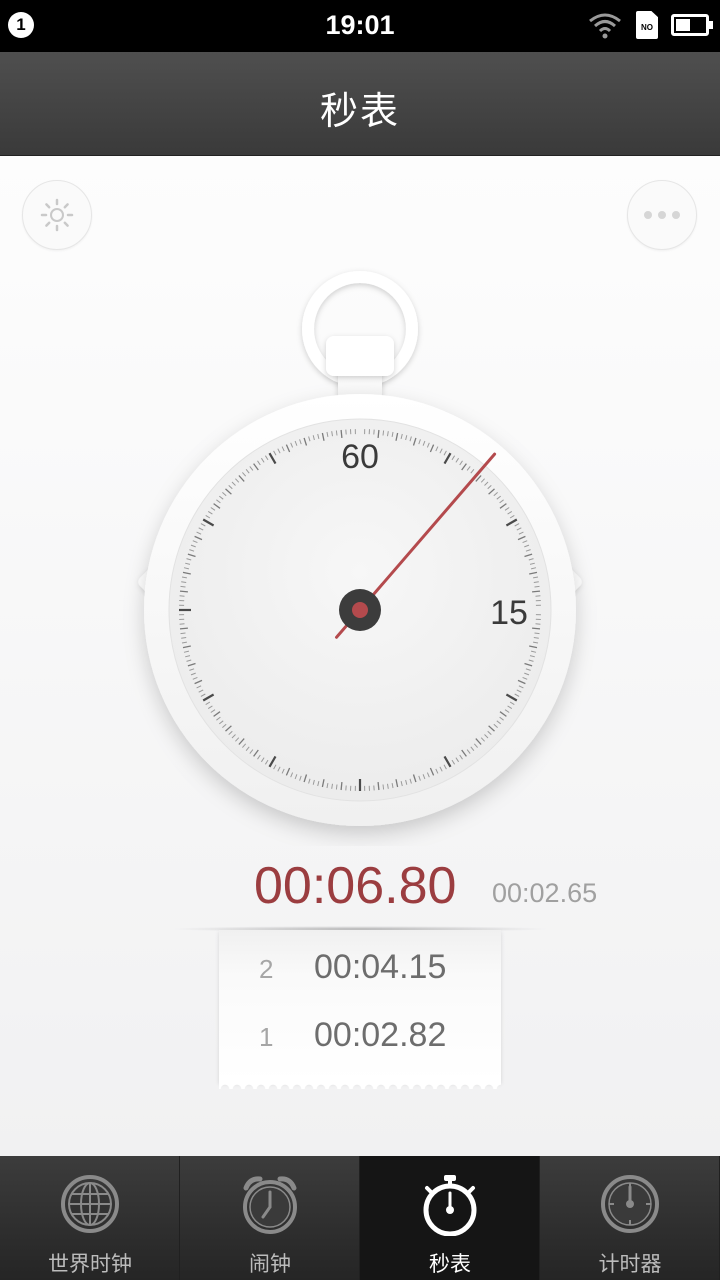  Describe the element at coordinates (450, 1264) in the screenshot. I see `tab-label: 秒表` at that location.